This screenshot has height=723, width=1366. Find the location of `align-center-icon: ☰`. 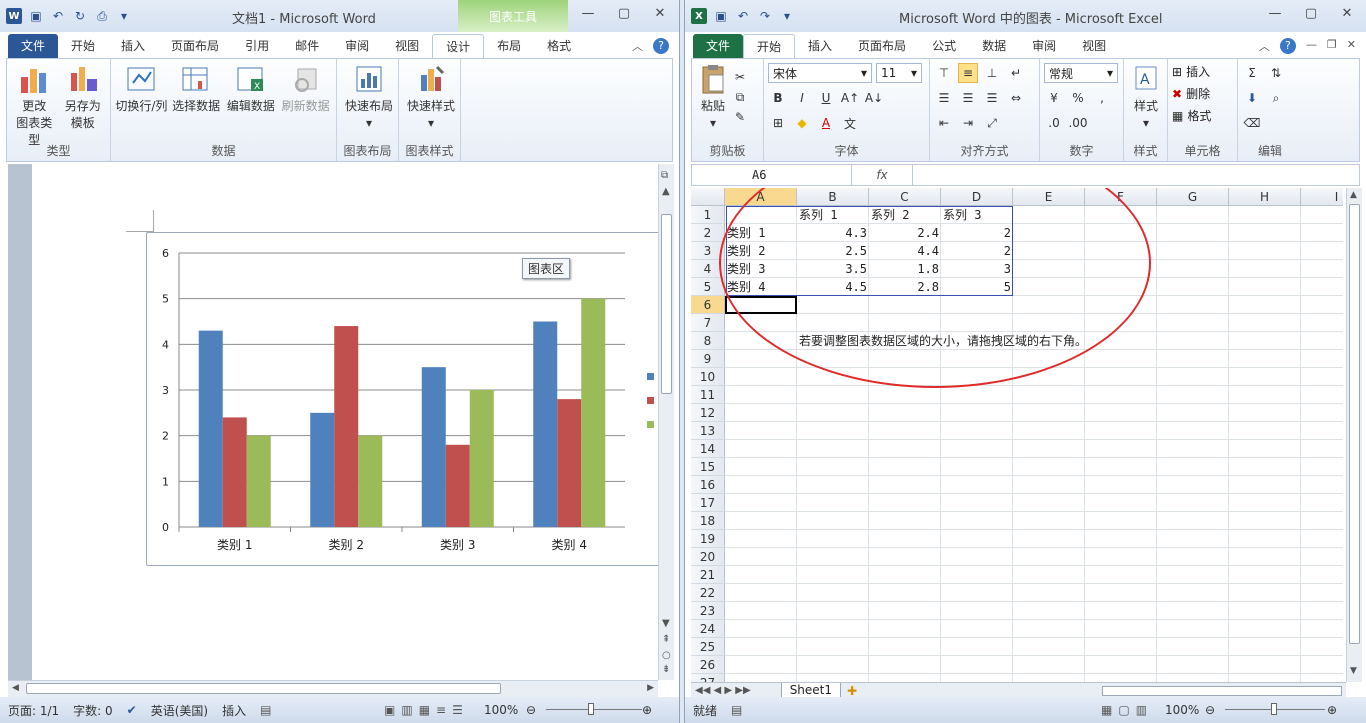

align-center-icon: ☰ is located at coordinates (968, 98).